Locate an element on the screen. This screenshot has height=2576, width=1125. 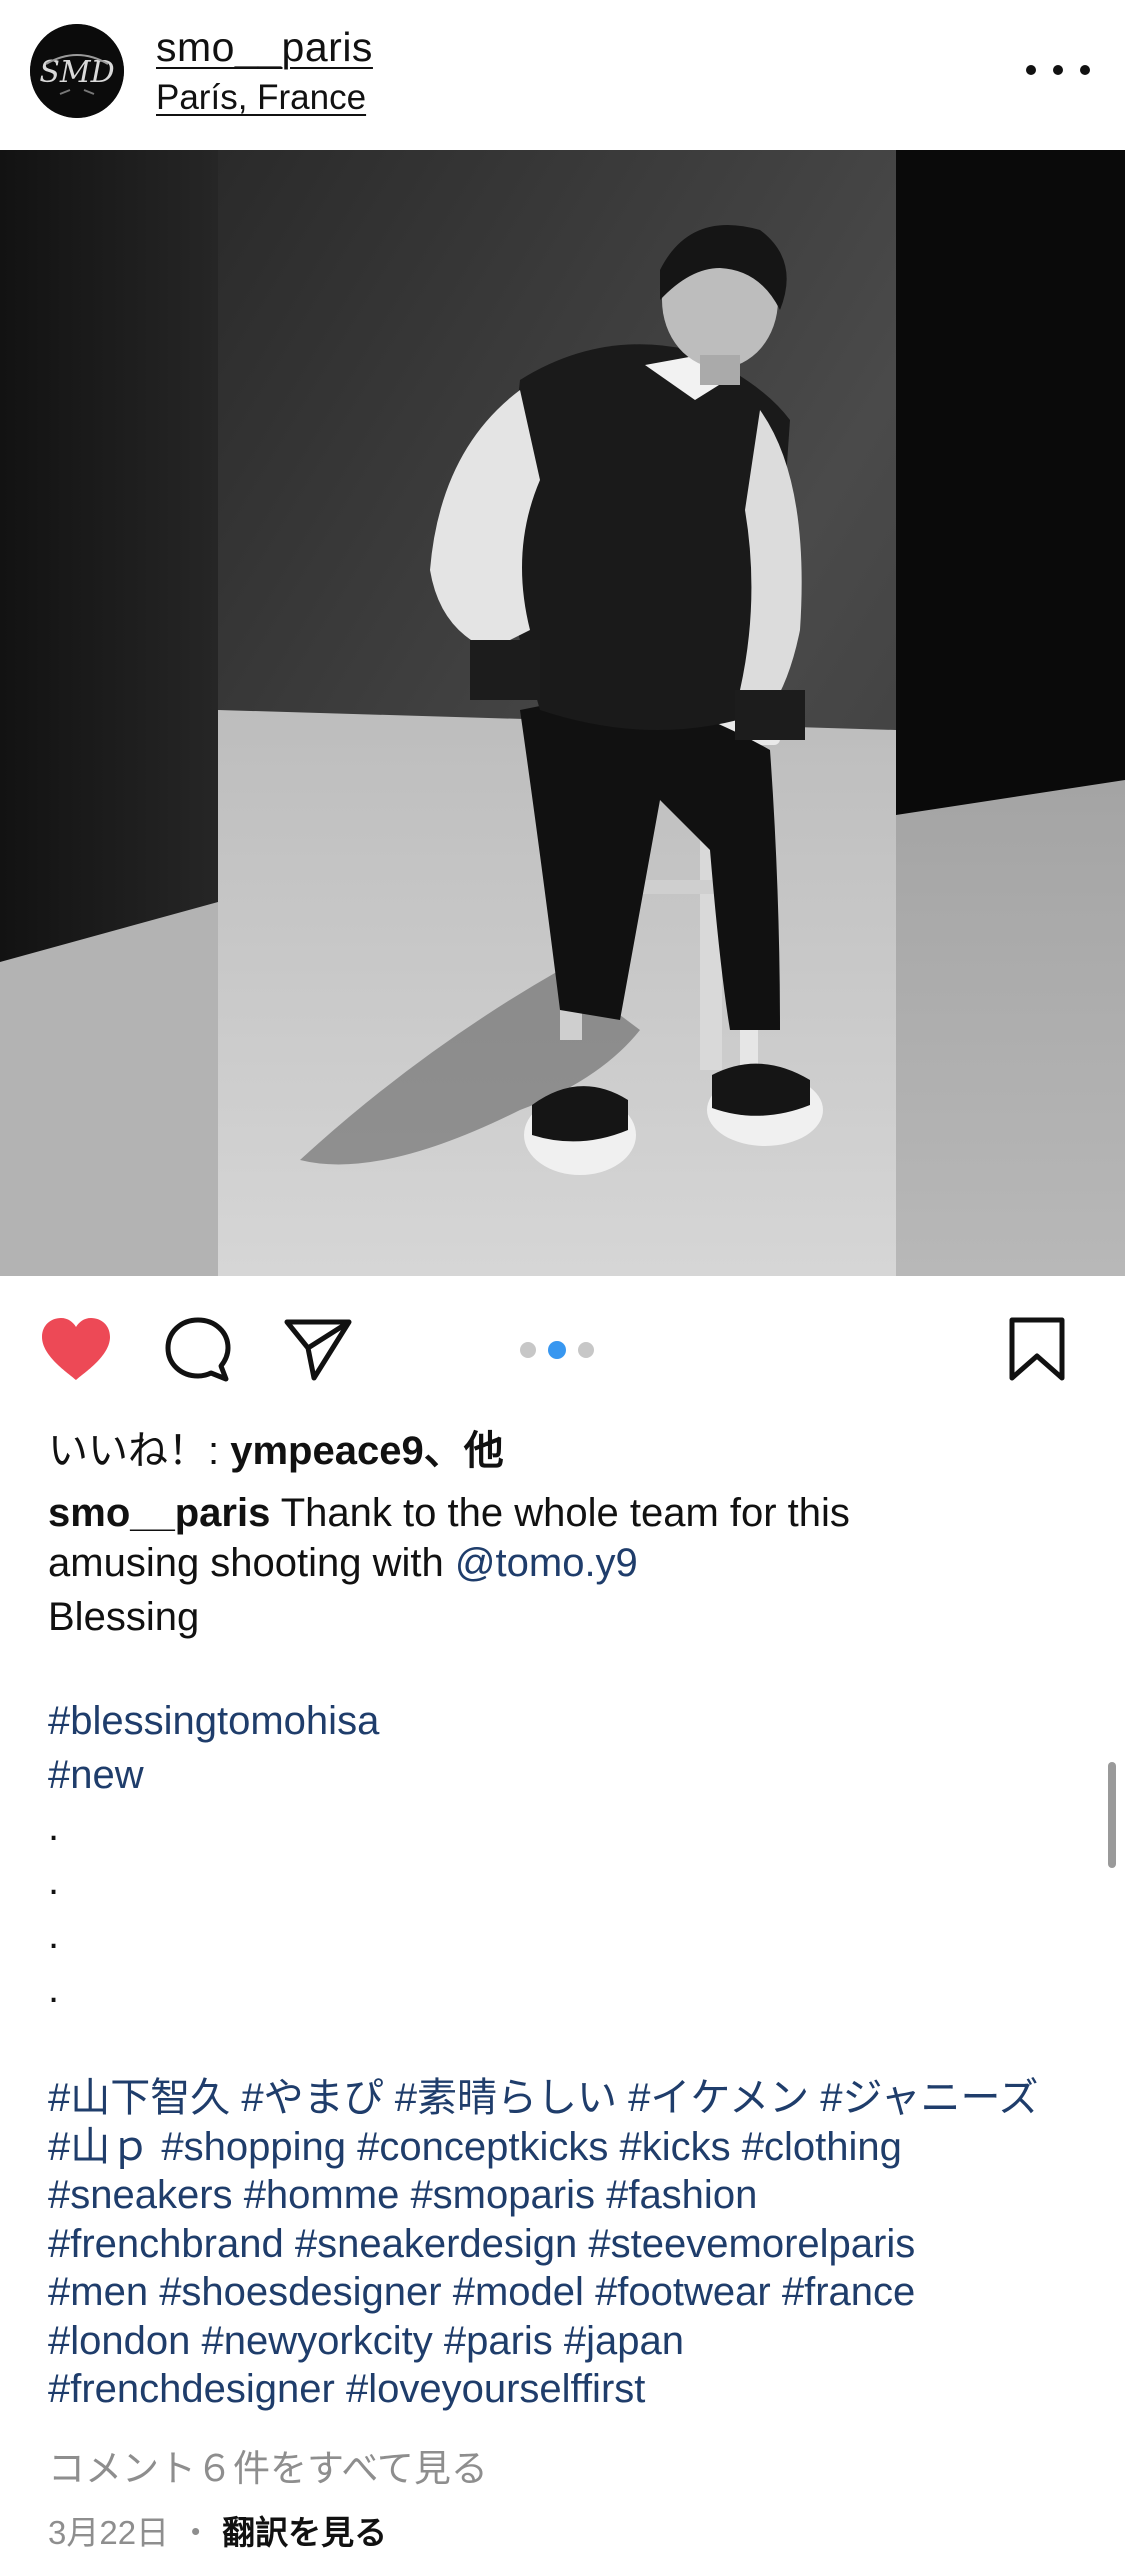
hashtag-link: #sneakerdesign is located at coordinates (436, 2244).